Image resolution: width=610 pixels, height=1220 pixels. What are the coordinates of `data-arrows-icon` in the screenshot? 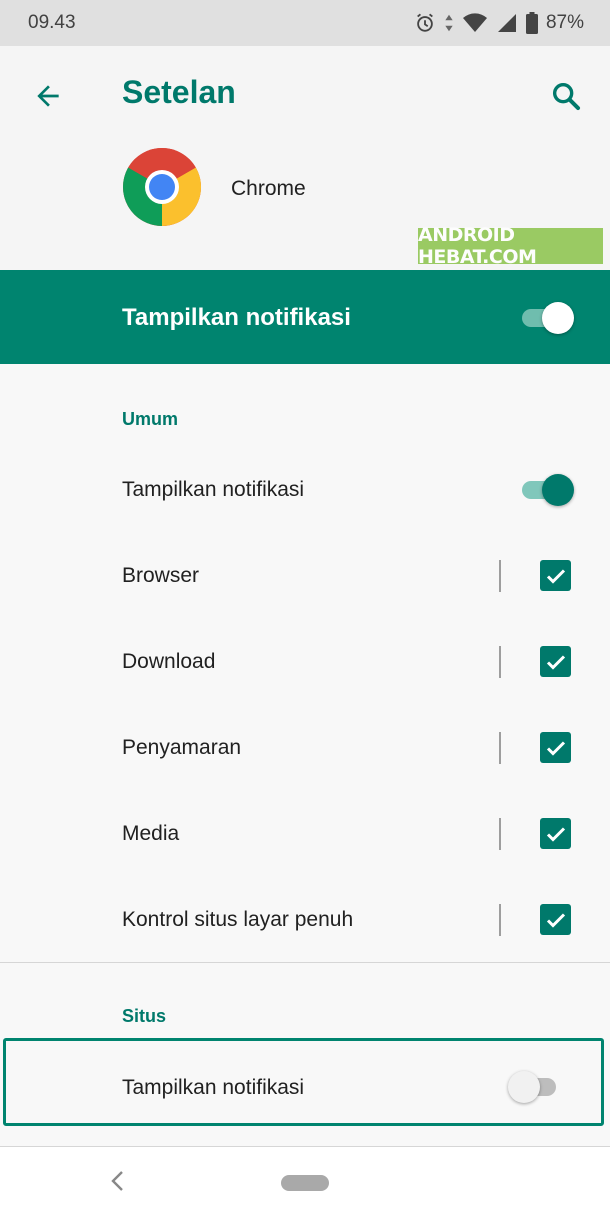 It's located at (449, 23).